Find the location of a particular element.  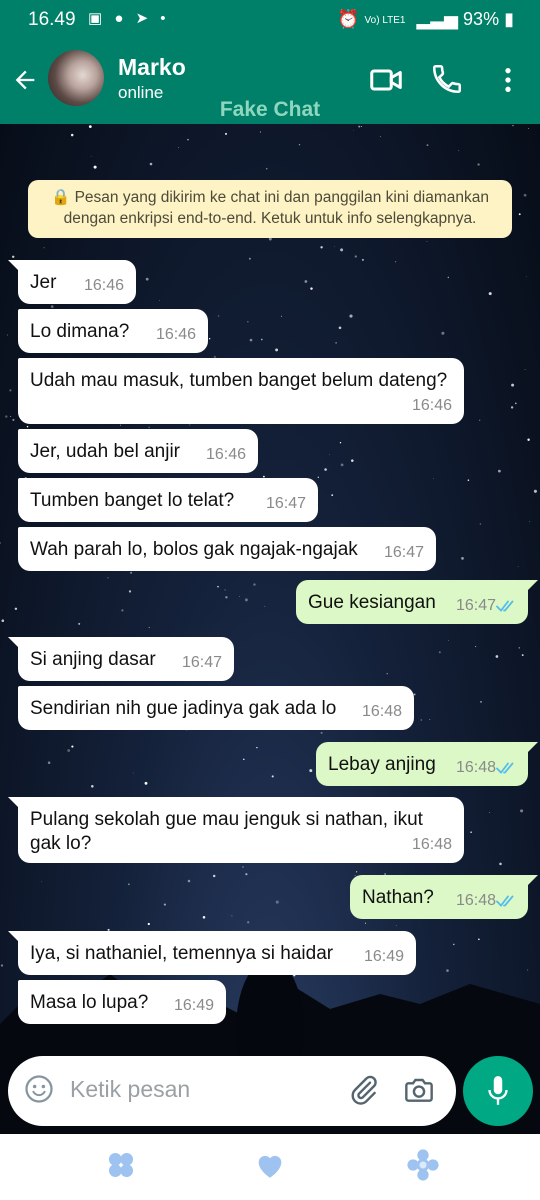

message-time: 16:47 is located at coordinates (285, 503).